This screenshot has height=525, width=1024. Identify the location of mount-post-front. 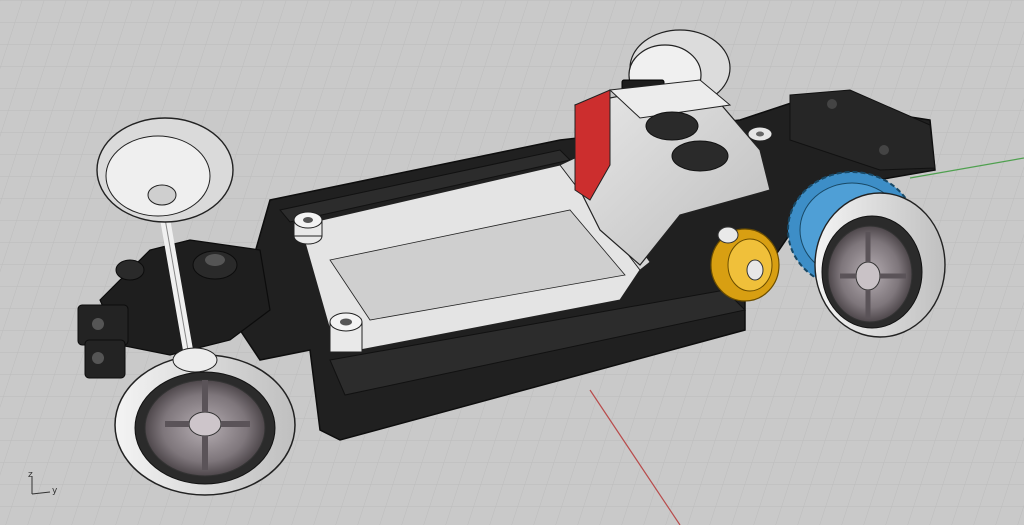
(346, 332).